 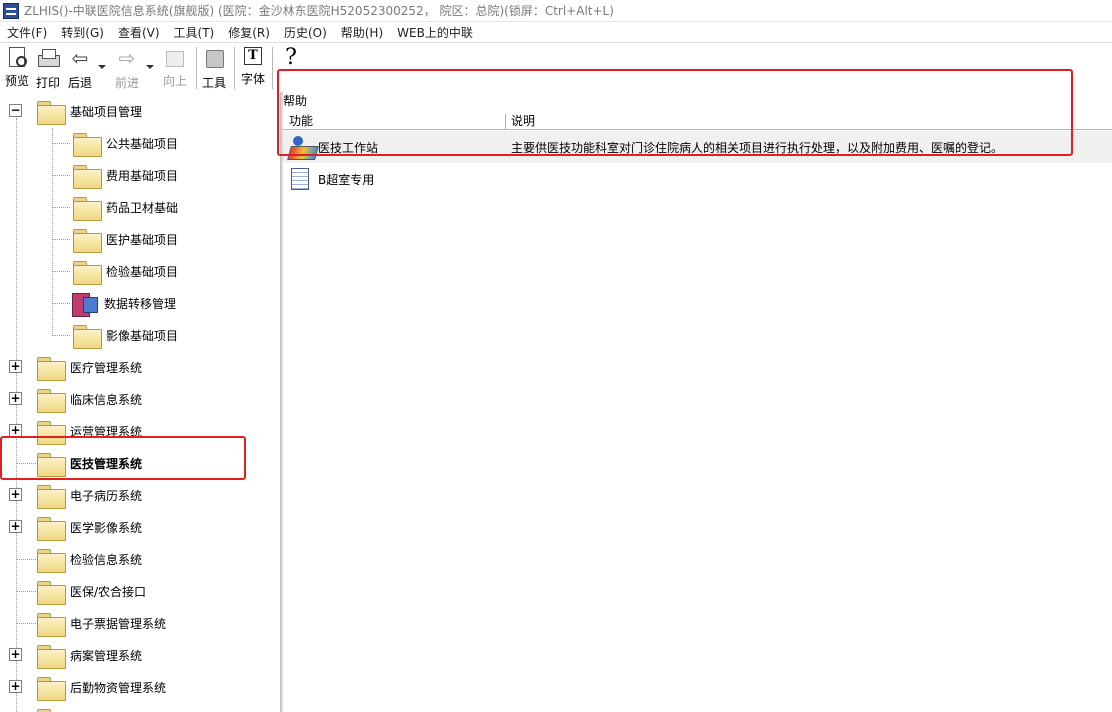 I want to click on menu-goto: 转到(G), so click(x=82, y=32).